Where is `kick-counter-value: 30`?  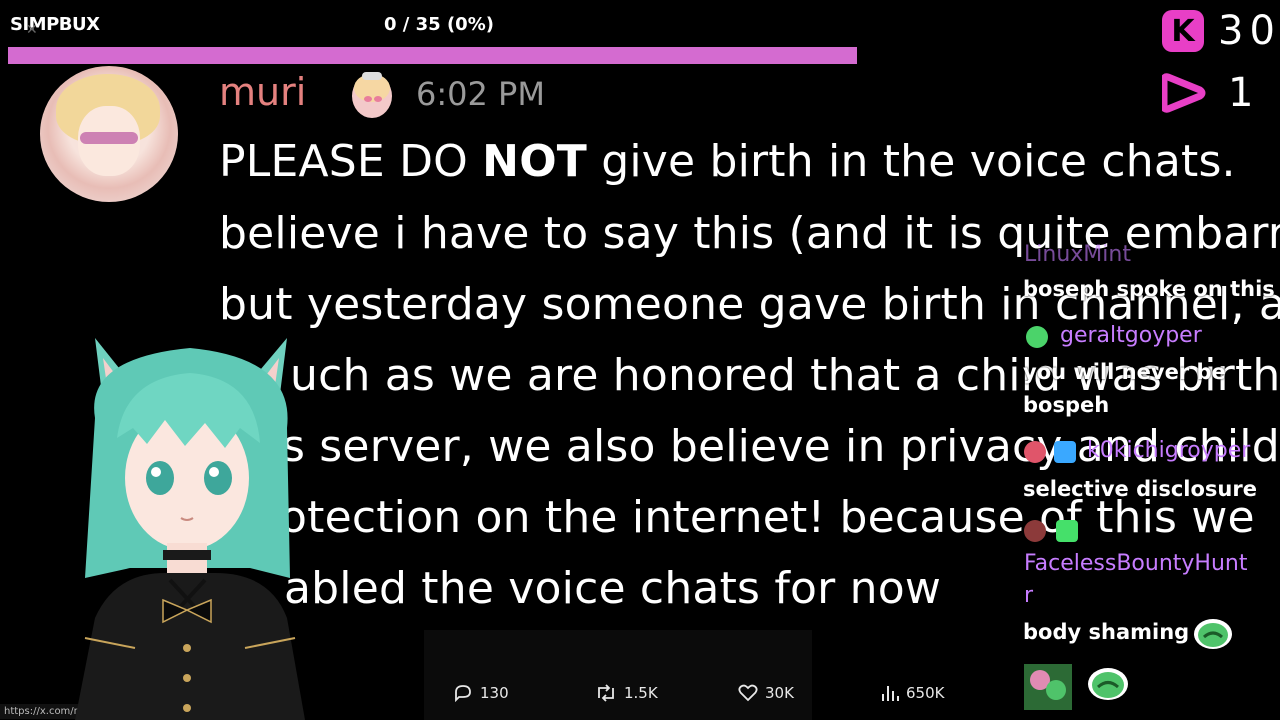 kick-counter-value: 30 is located at coordinates (1249, 31).